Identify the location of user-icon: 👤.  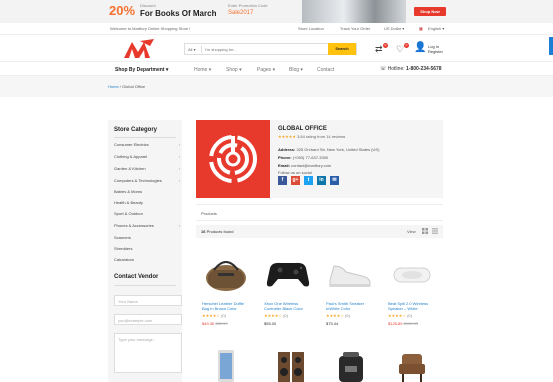
(420, 47).